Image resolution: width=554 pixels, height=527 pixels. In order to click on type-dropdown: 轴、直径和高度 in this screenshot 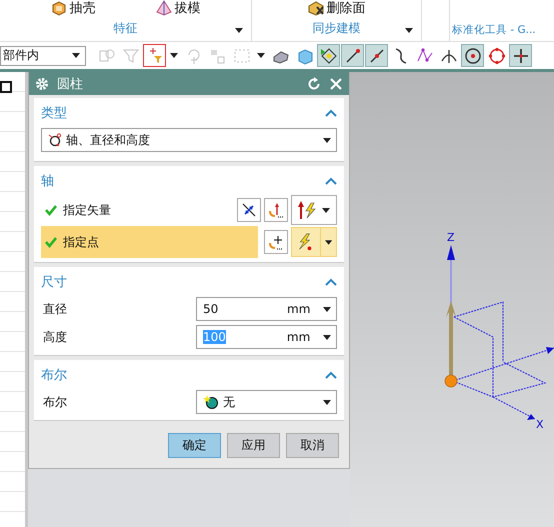, I will do `click(189, 140)`.